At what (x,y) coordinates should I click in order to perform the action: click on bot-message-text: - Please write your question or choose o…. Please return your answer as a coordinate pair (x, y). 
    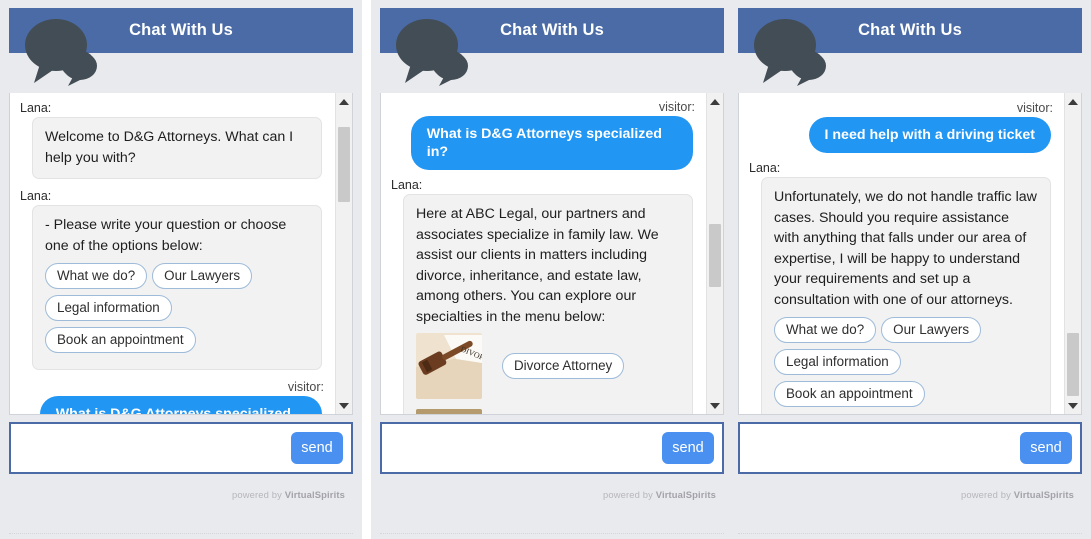
    Looking at the image, I should click on (166, 235).